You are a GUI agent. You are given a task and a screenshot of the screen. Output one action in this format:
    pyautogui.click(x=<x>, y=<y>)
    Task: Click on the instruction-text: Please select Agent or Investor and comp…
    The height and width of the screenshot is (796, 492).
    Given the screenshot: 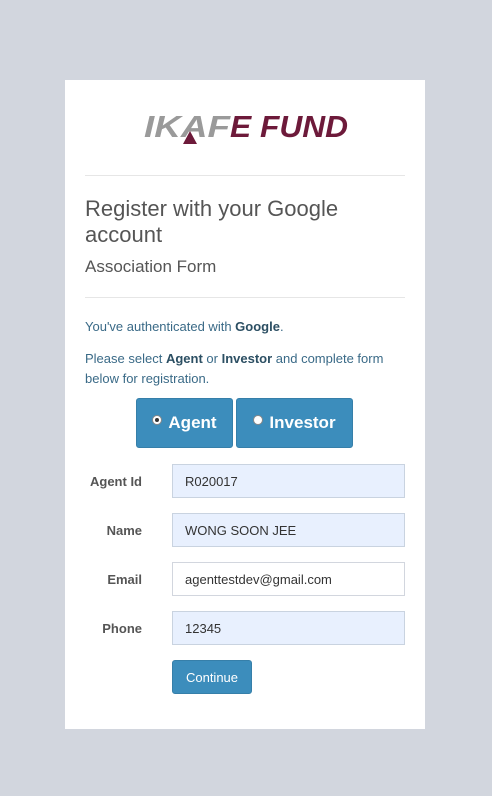 What is the action you would take?
    pyautogui.click(x=240, y=369)
    